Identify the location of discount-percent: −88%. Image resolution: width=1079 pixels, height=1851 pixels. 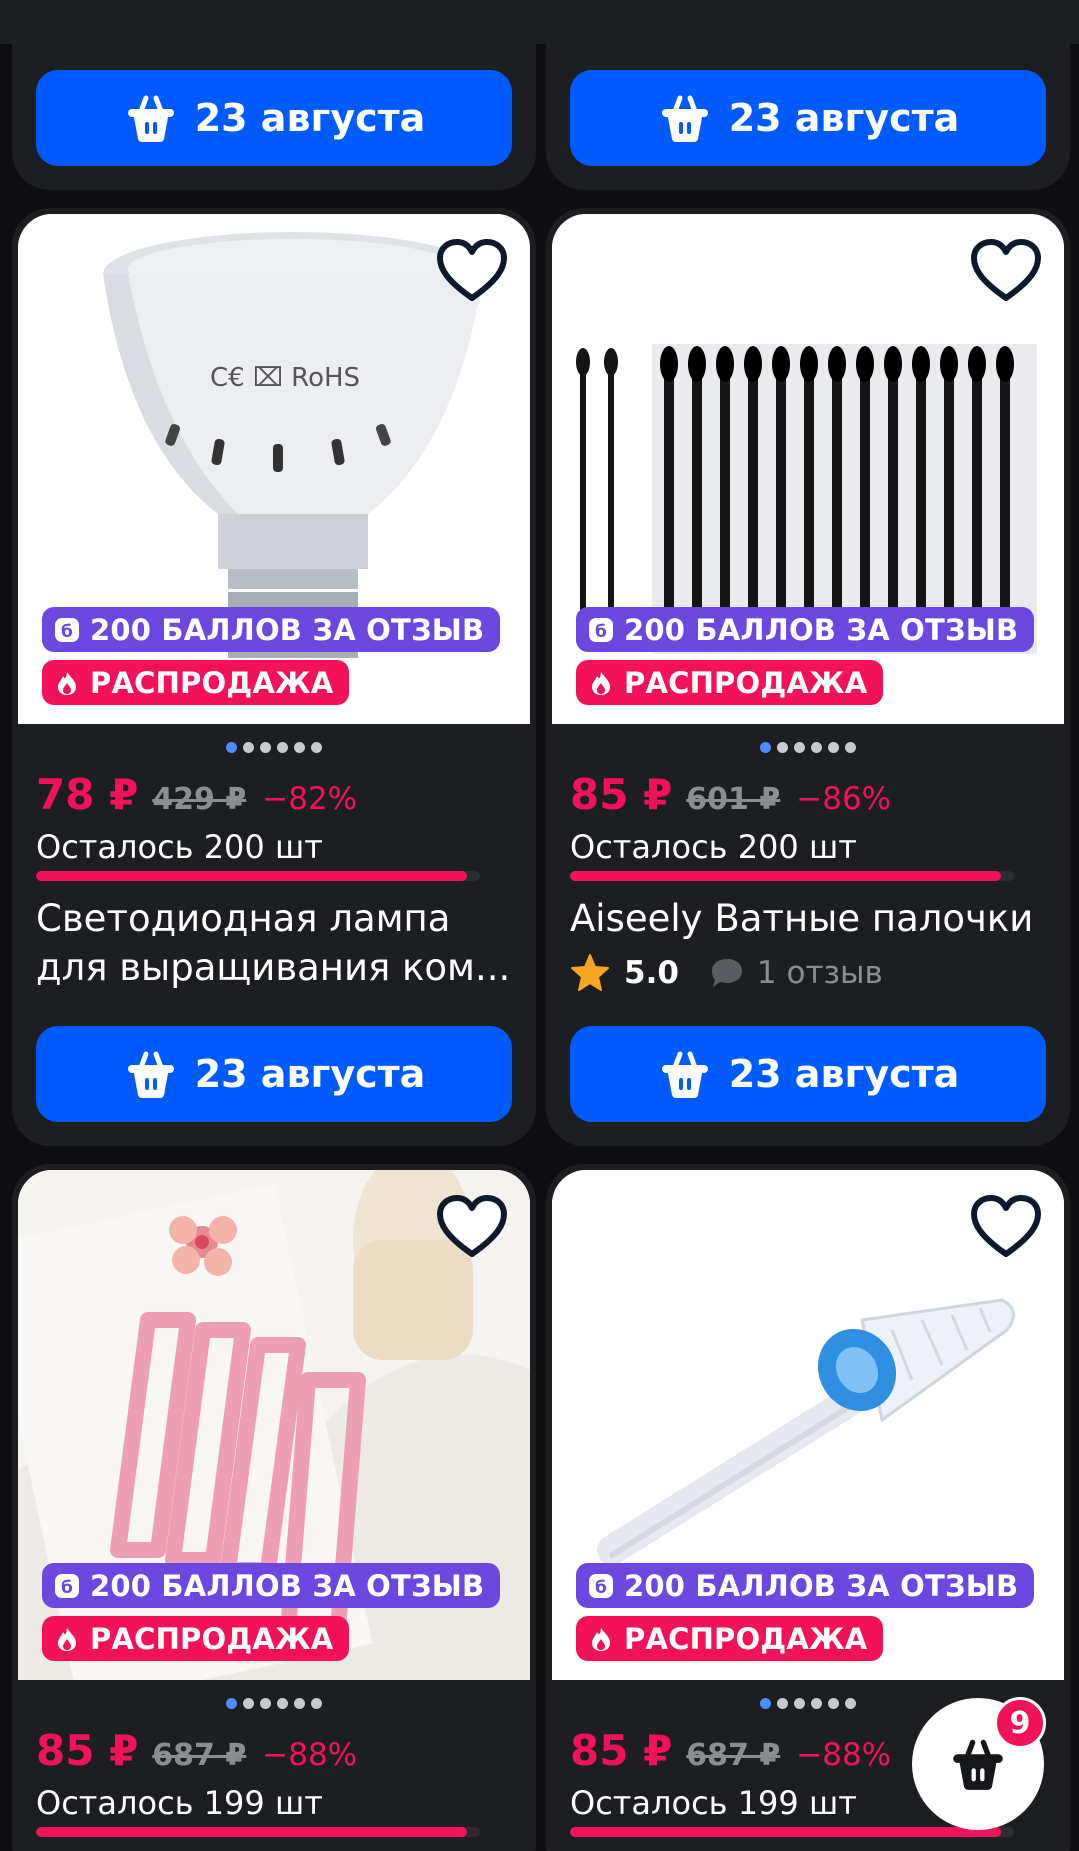
(310, 1755).